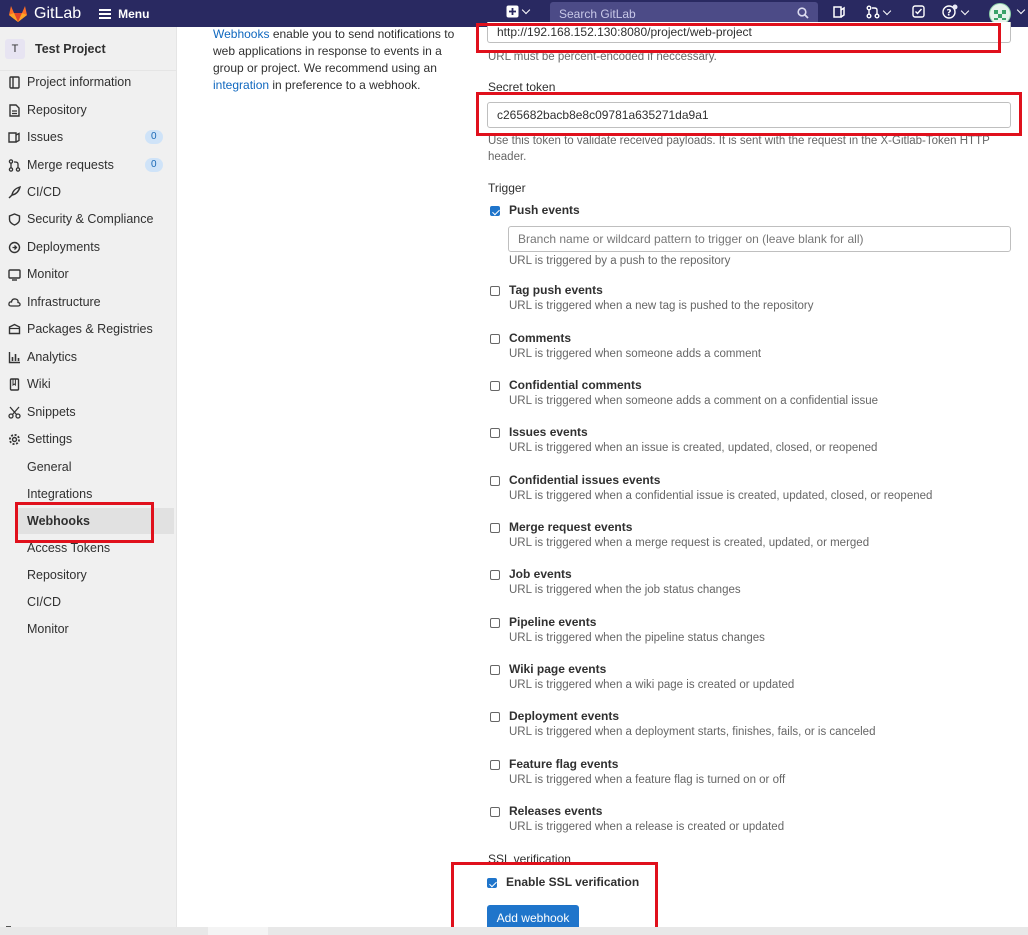 The height and width of the screenshot is (935, 1028). I want to click on hamburger-icon, so click(105, 14).